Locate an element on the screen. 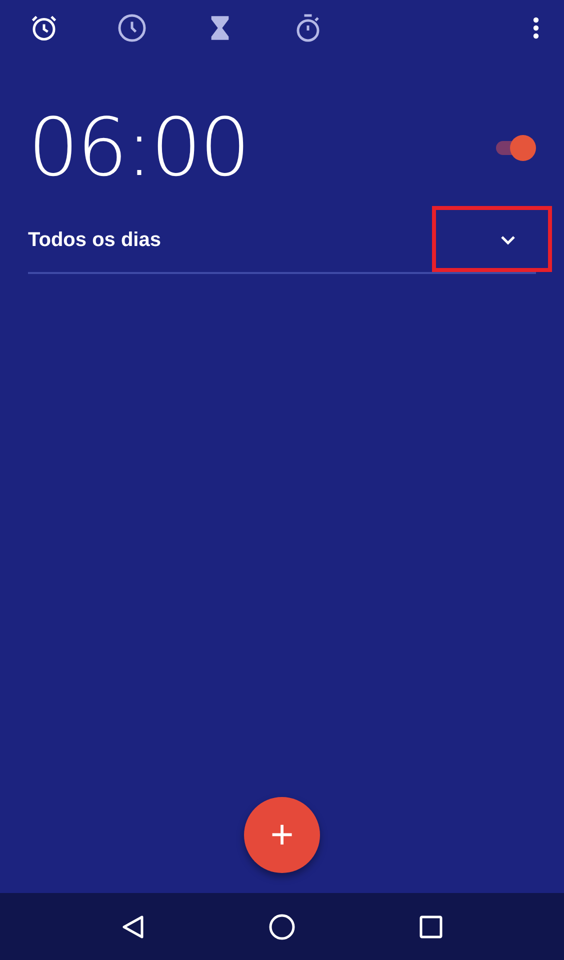 The width and height of the screenshot is (564, 960). home-icon is located at coordinates (282, 926).